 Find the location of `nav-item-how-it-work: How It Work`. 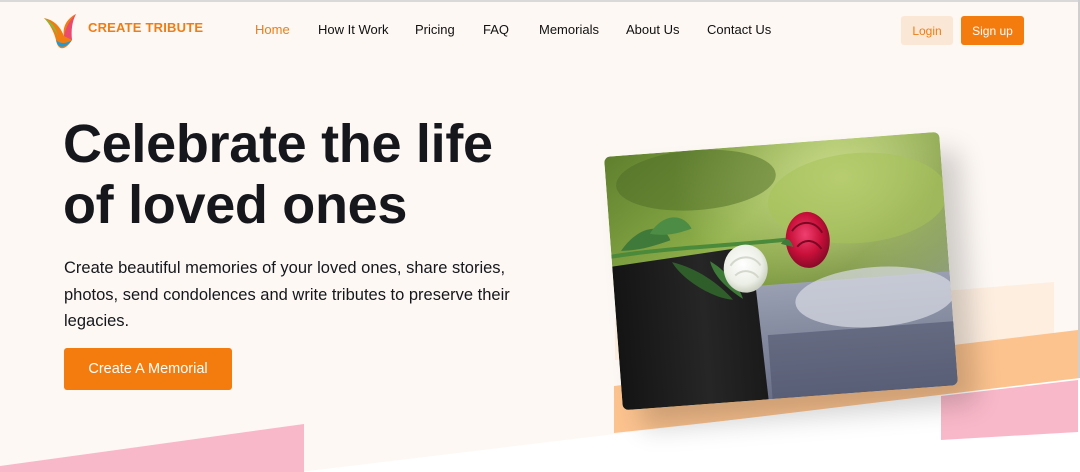

nav-item-how-it-work: How It Work is located at coordinates (366, 30).